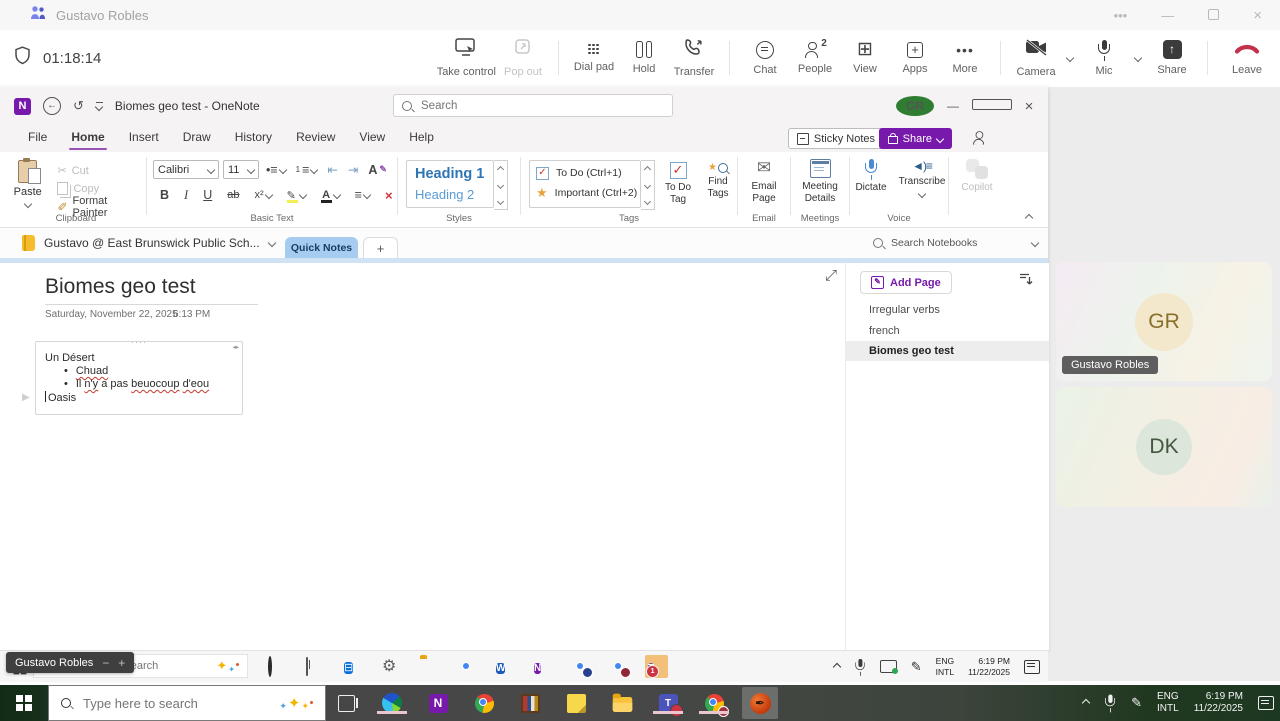 This screenshot has height=721, width=1280. I want to click on paragraph-handle-icon: ▶, so click(26, 397).